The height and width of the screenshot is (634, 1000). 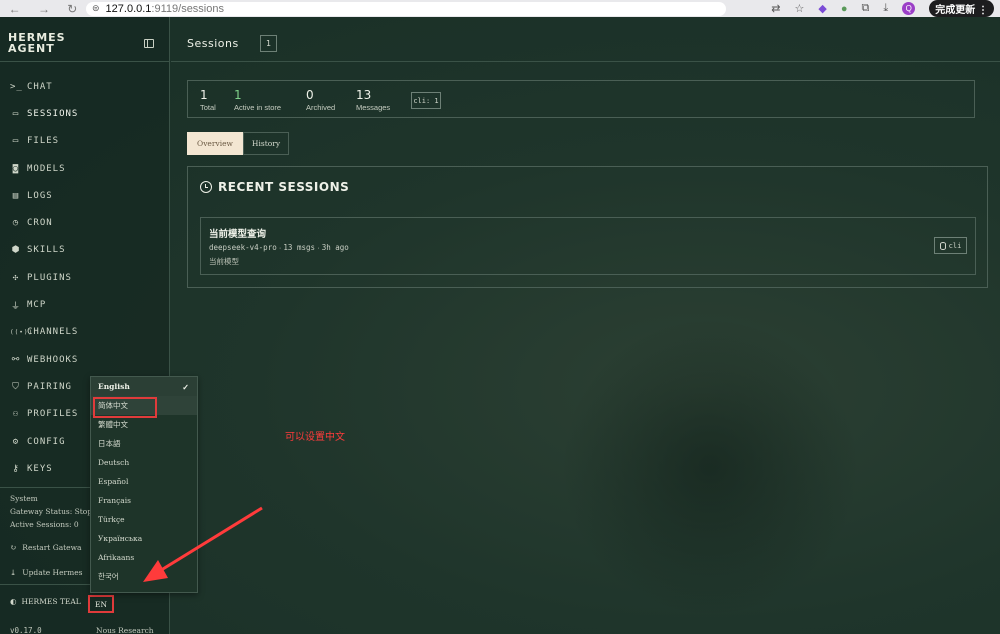 I want to click on stat-archived: 0 Archived, so click(x=320, y=101).